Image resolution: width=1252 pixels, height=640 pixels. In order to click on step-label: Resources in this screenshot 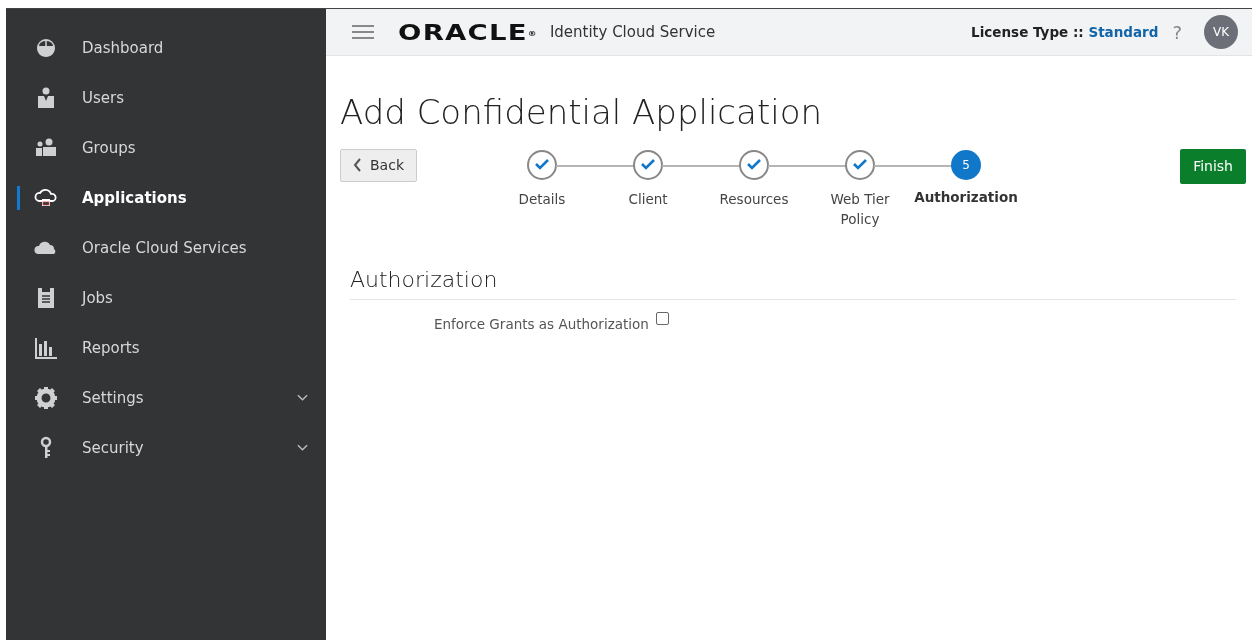, I will do `click(754, 199)`.